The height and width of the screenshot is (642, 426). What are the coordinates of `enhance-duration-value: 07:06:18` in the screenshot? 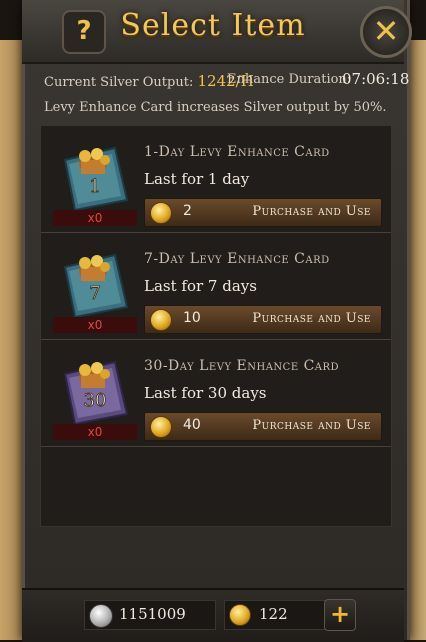 It's located at (376, 79).